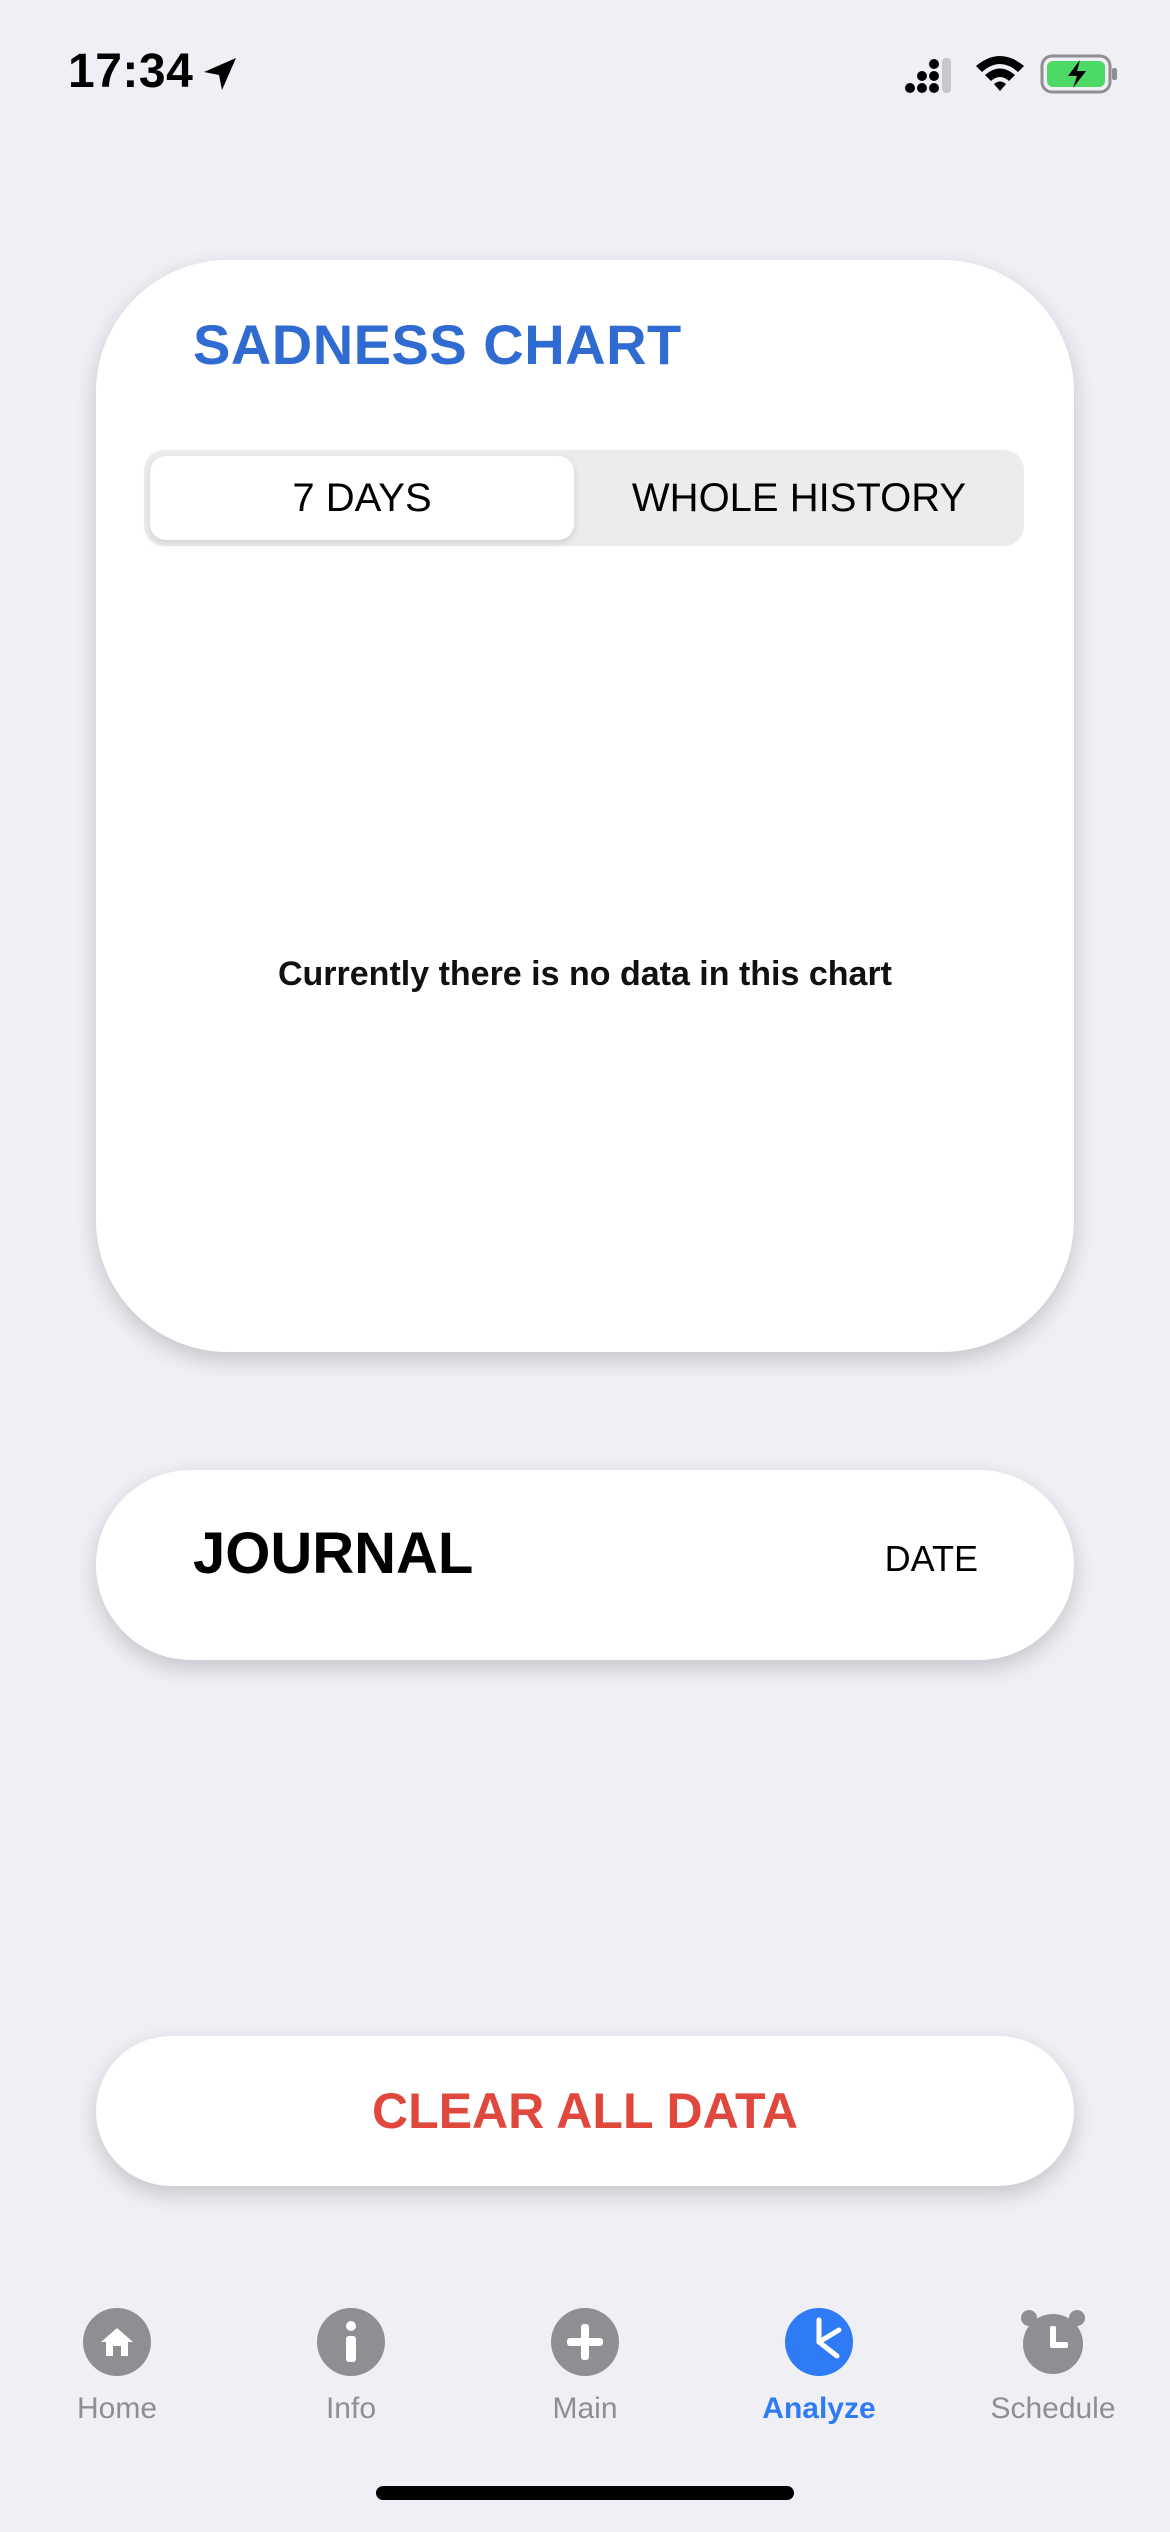  I want to click on alarm-clock-icon, so click(1053, 2342).